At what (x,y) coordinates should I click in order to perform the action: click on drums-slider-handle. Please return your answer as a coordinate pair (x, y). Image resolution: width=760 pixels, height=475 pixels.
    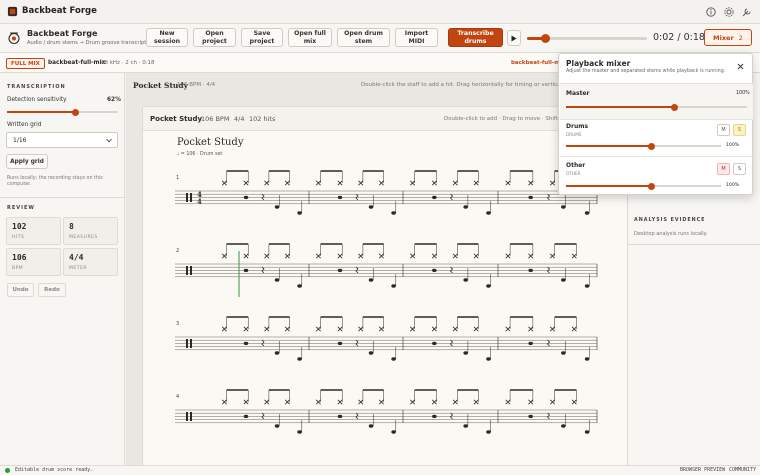
    Looking at the image, I should click on (651, 146).